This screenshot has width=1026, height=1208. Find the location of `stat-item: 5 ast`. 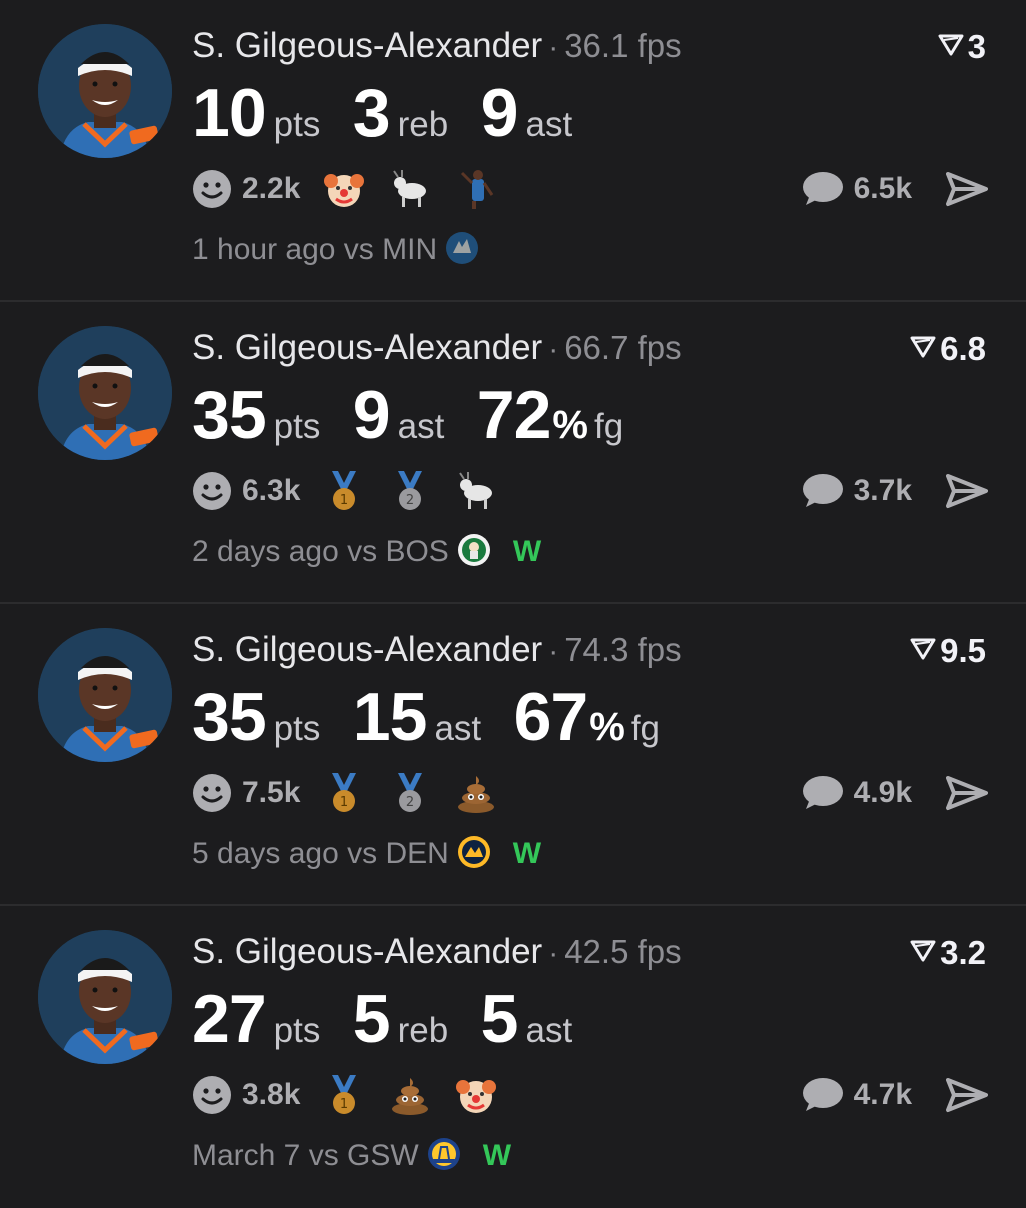

stat-item: 5 ast is located at coordinates (527, 1019).